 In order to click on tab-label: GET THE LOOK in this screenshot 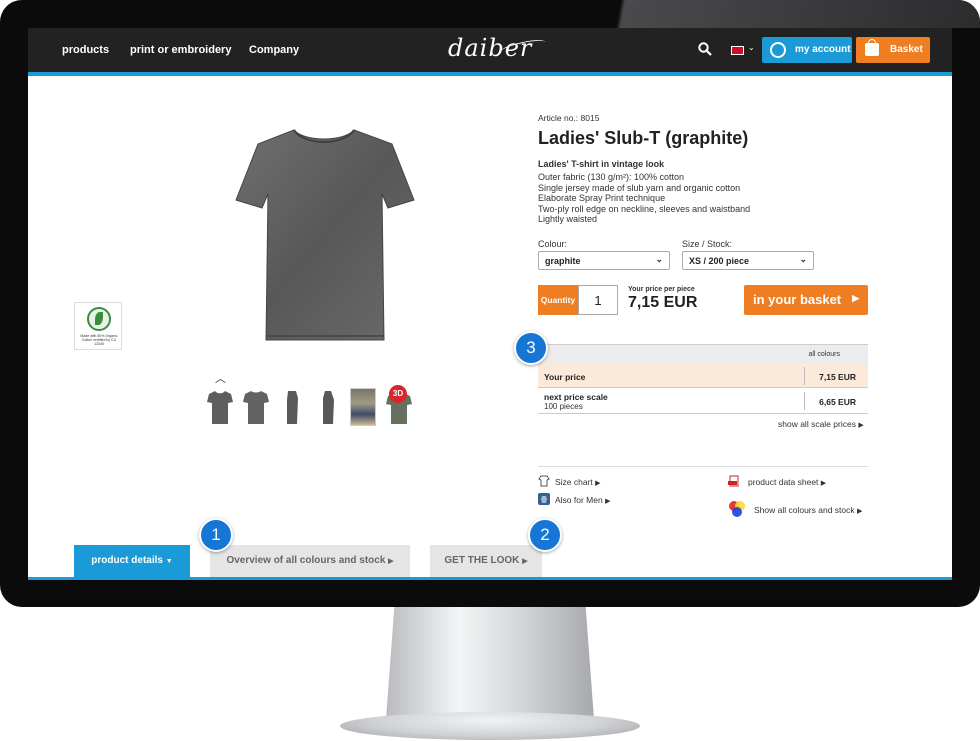, I will do `click(482, 560)`.